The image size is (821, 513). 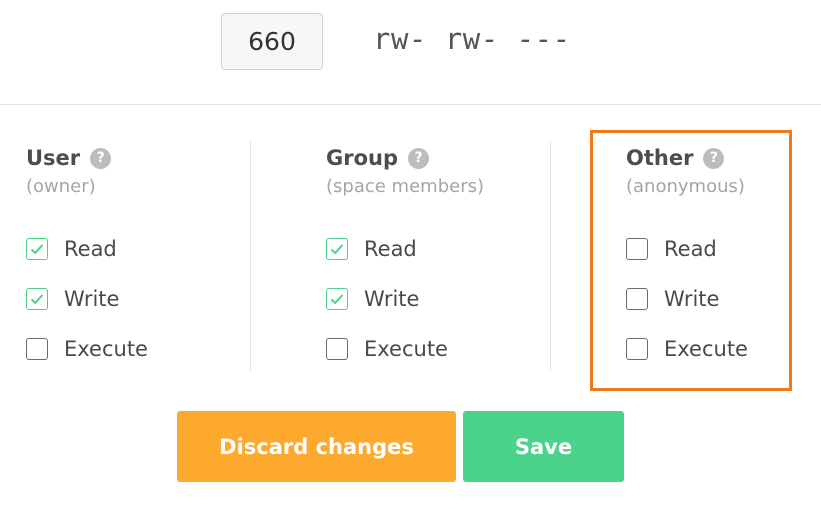 I want to click on column-title-text: User, so click(x=53, y=158).